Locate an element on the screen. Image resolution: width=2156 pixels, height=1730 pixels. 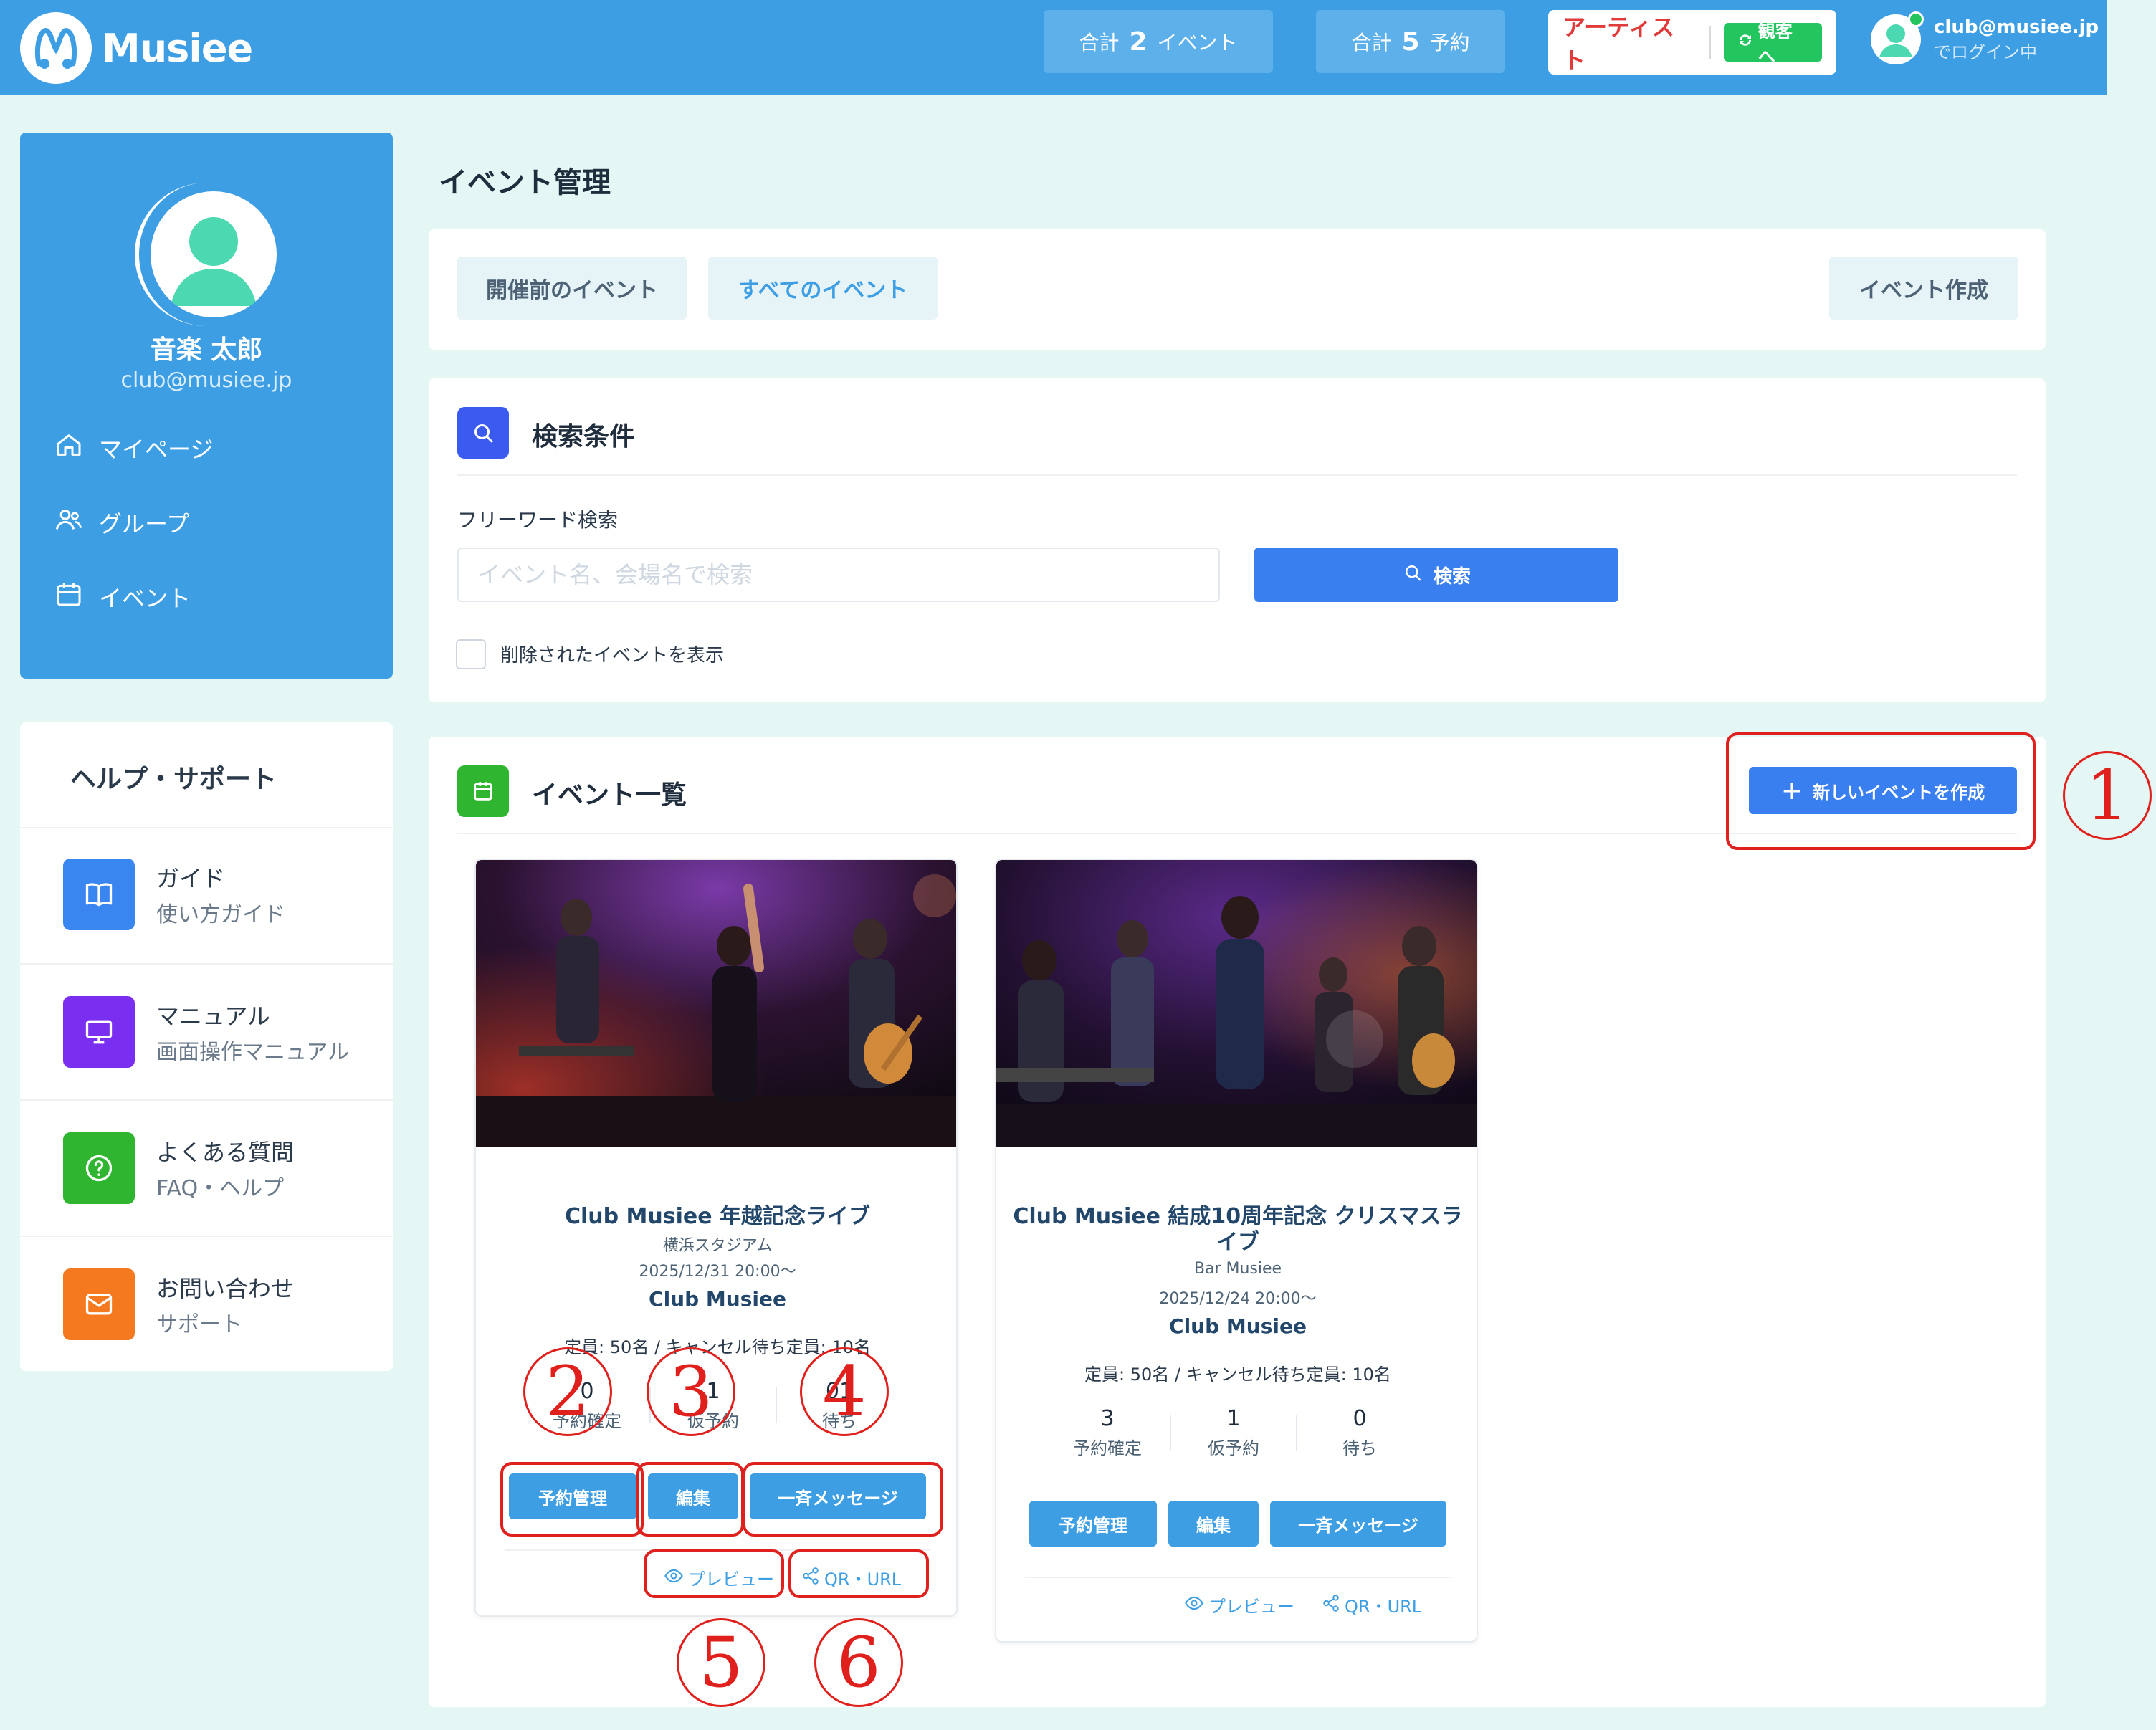
avatar-icon is located at coordinates (214, 254).